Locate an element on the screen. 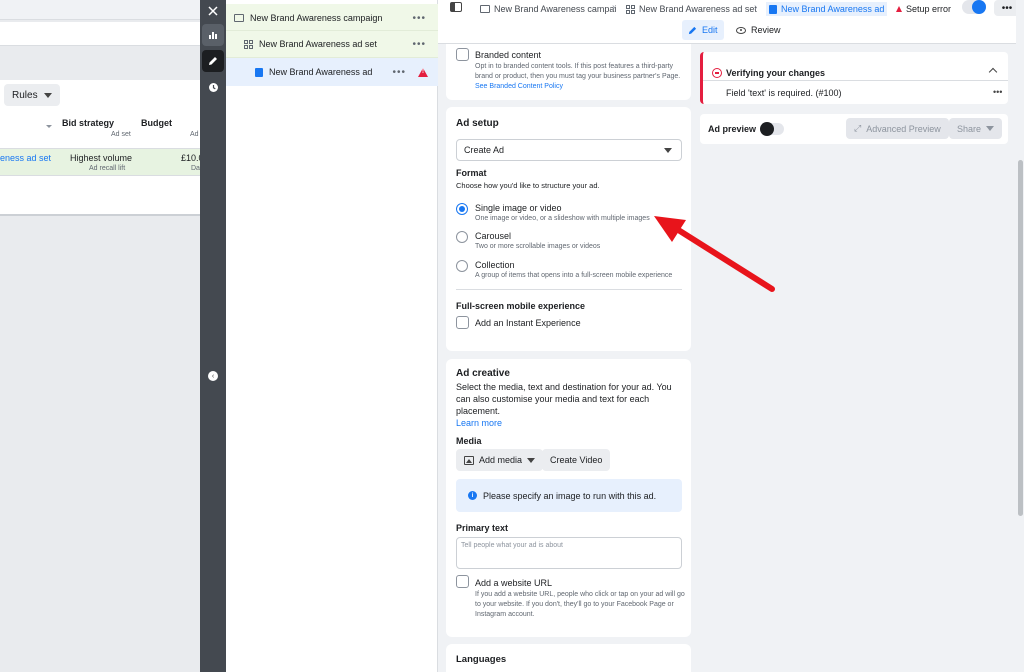  history-button is located at coordinates (213, 87).